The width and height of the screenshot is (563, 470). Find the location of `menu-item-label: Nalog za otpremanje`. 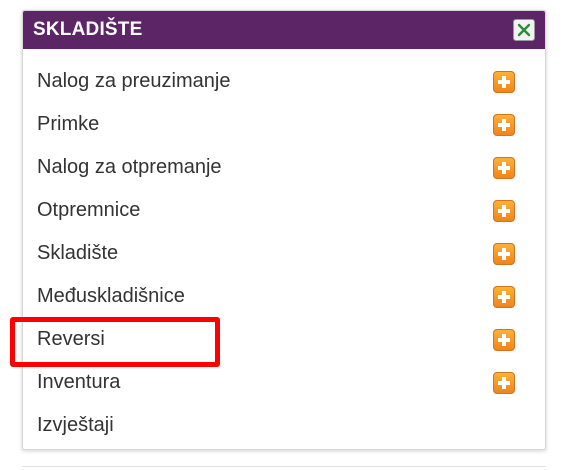

menu-item-label: Nalog za otpremanje is located at coordinates (129, 167).